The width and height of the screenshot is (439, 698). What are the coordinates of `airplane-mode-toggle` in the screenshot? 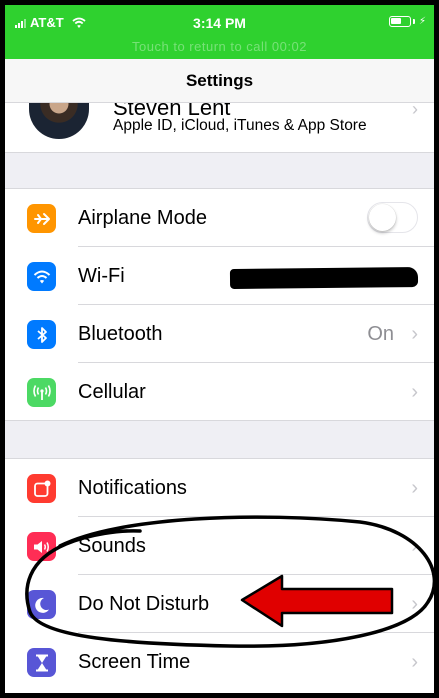 It's located at (392, 217).